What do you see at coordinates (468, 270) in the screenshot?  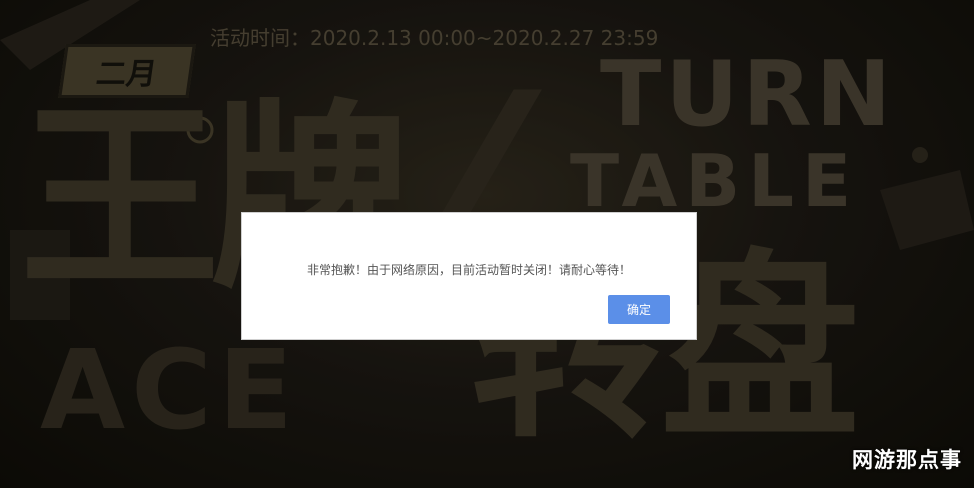 I see `dialog-message: 非常抱歉！由于网络原因，目前活动暂时关闭！请耐心等待！` at bounding box center [468, 270].